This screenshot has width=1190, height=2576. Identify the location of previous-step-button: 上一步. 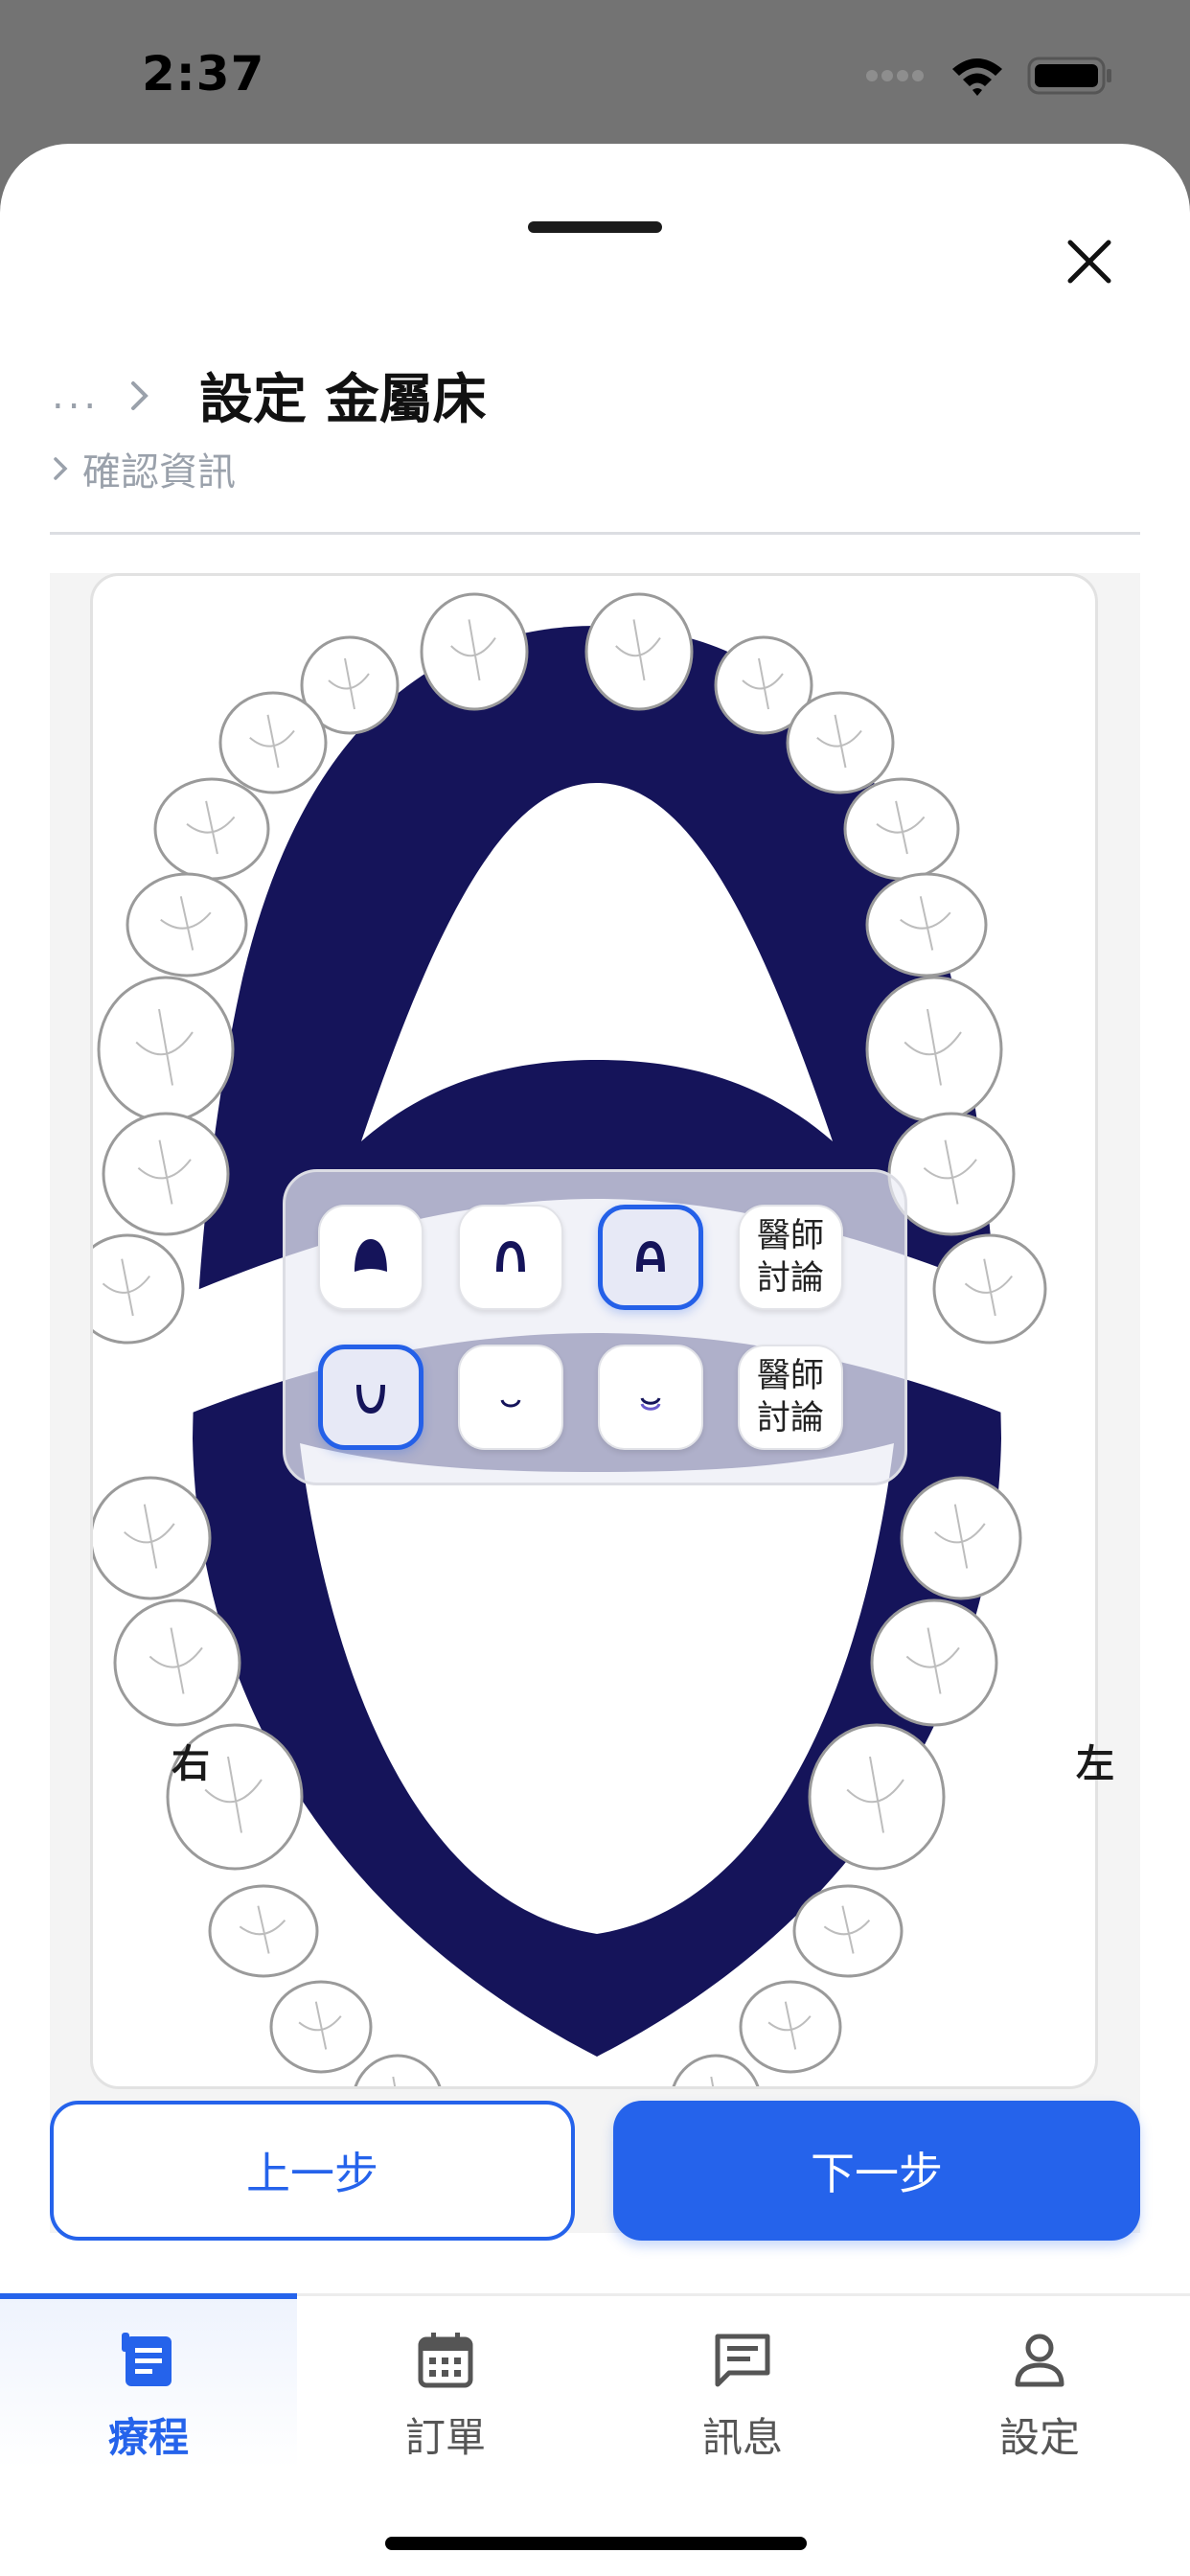
(312, 2171).